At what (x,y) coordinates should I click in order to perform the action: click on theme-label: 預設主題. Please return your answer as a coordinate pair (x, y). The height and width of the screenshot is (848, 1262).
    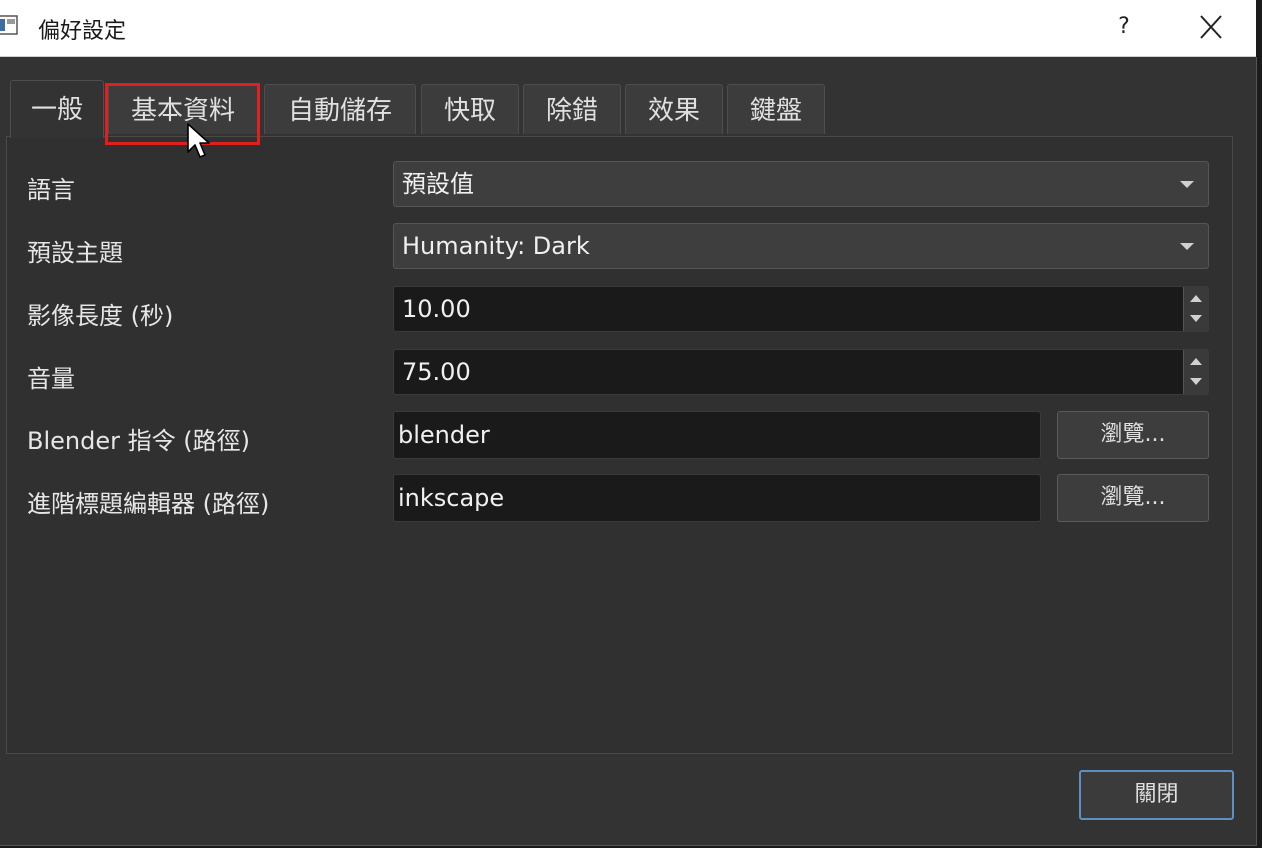
    Looking at the image, I should click on (75, 253).